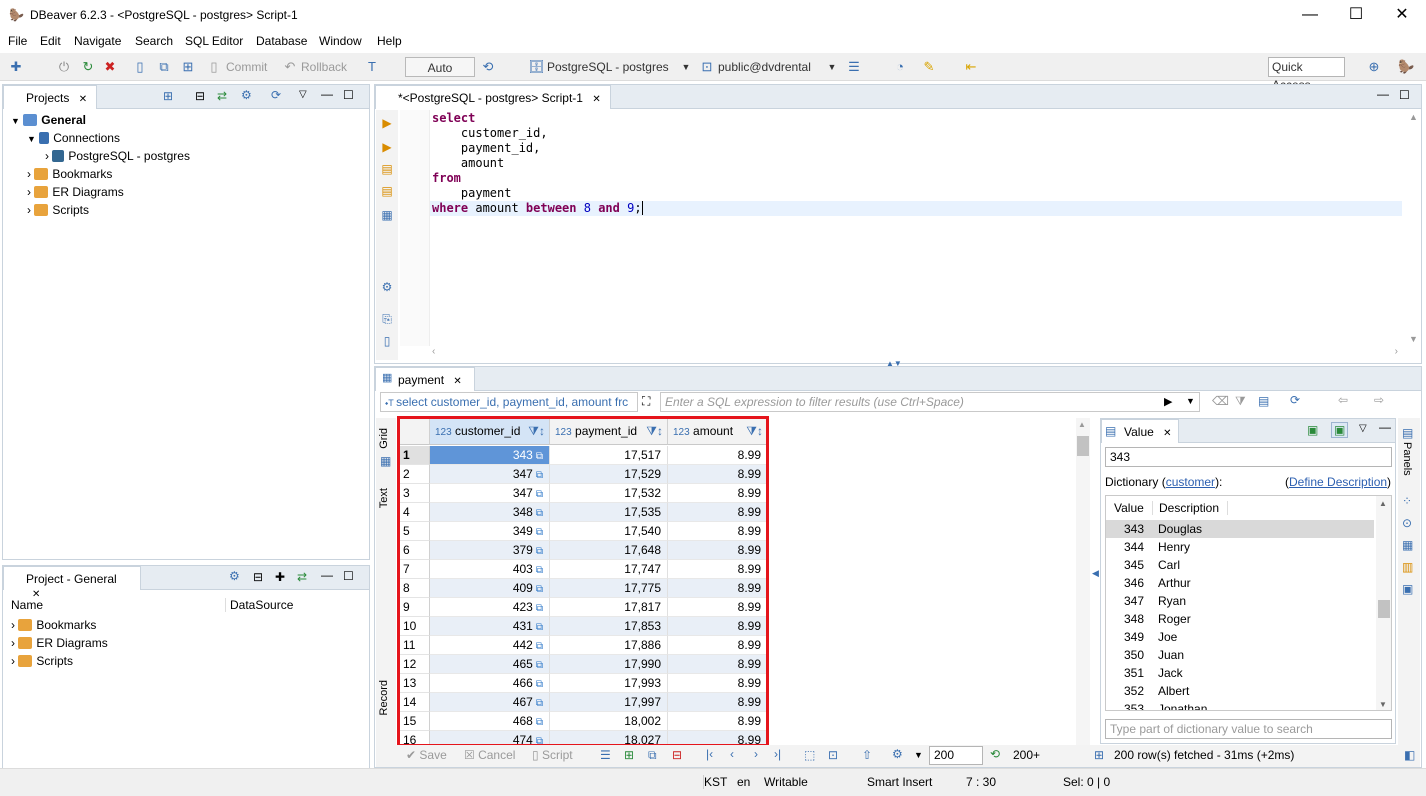 Image resolution: width=1426 pixels, height=796 pixels. I want to click on first-page-icon: |‹, so click(709, 754).